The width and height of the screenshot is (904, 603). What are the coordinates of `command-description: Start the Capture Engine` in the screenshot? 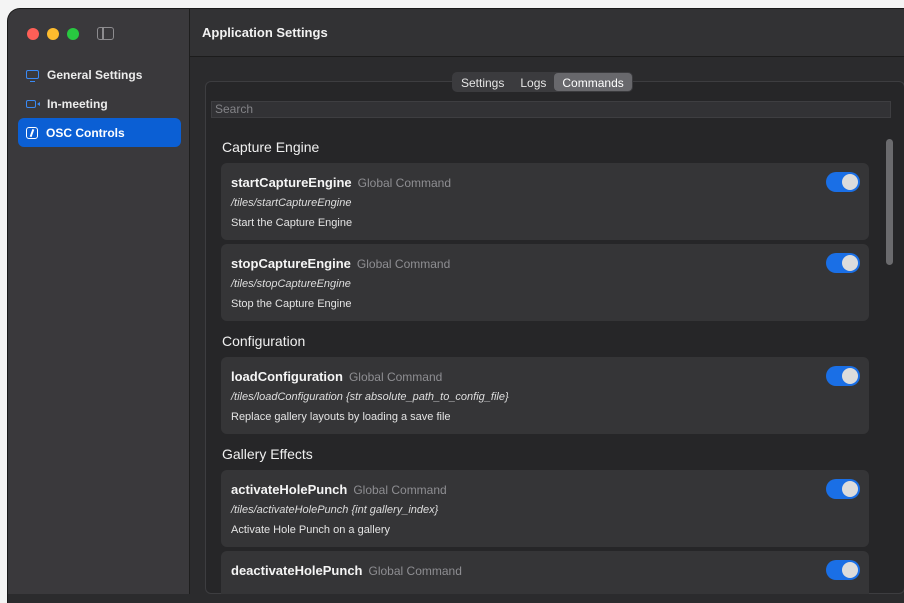 It's located at (292, 223).